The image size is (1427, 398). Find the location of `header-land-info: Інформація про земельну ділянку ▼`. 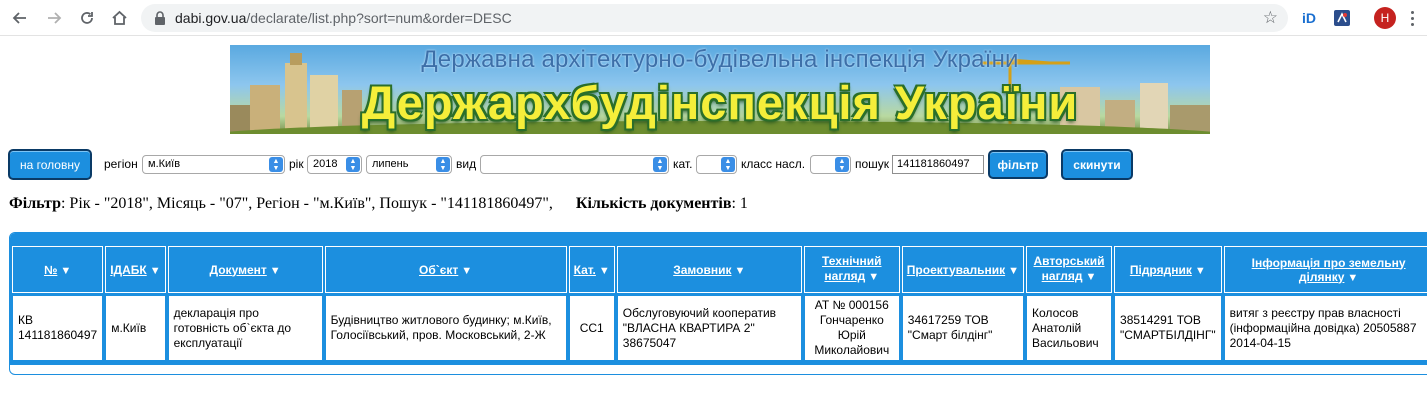

header-land-info: Інформація про земельну ділянку ▼ is located at coordinates (1325, 269).